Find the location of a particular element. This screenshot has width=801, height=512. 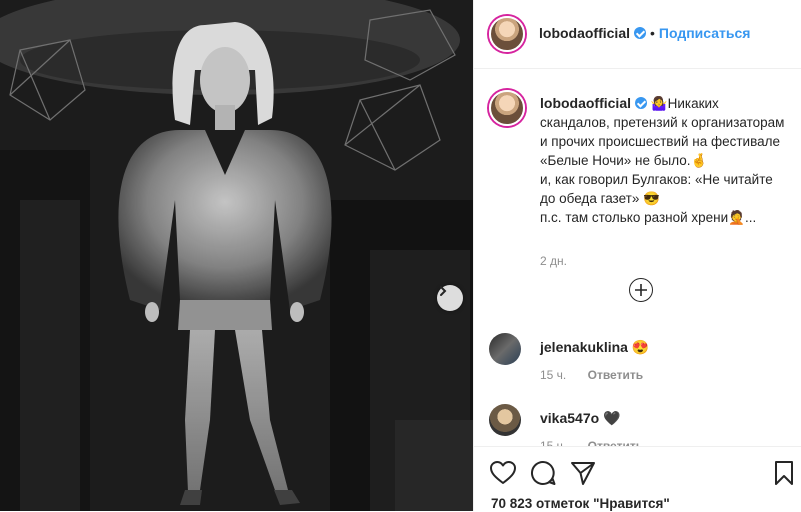

chevron-right-icon is located at coordinates (443, 291).